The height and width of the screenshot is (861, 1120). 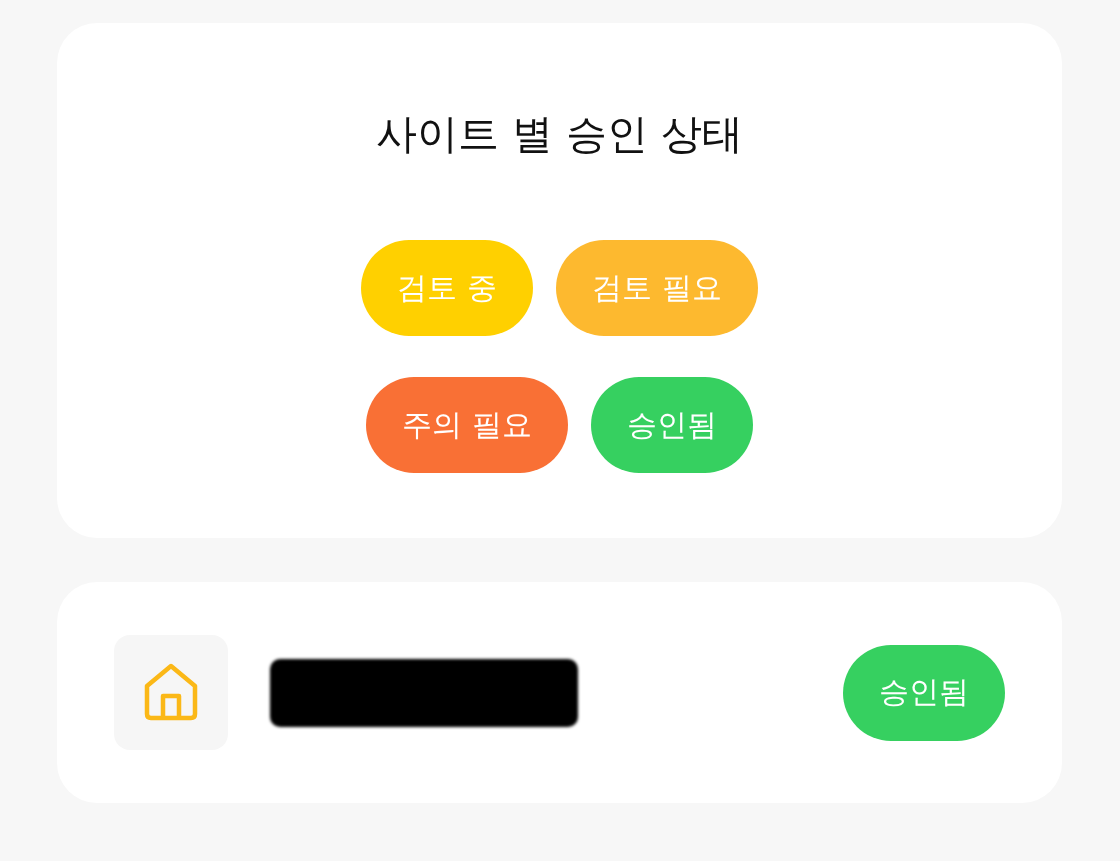 I want to click on status-tag: 주의 필요, so click(x=467, y=425).